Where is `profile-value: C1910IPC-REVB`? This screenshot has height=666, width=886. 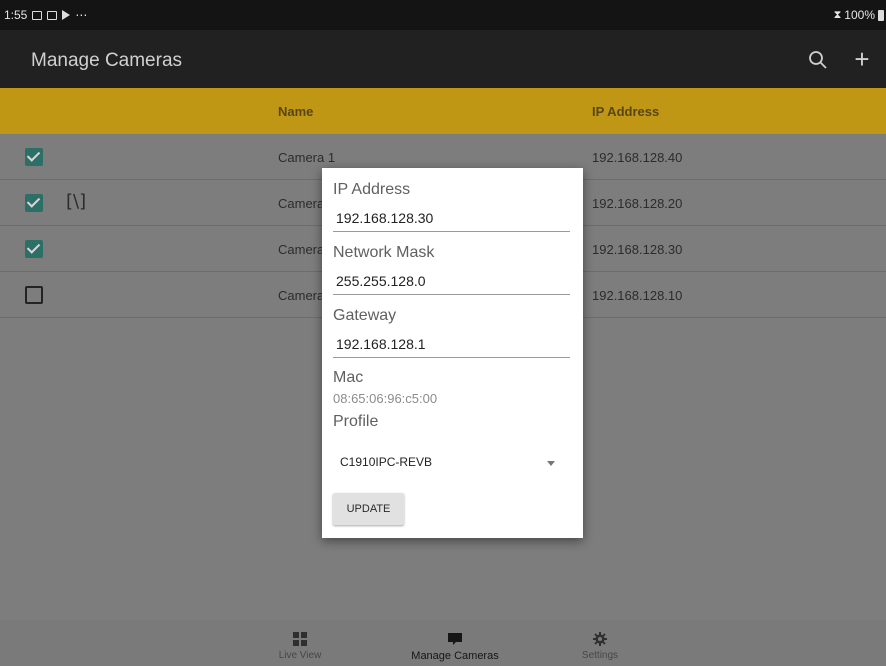
profile-value: C1910IPC-REVB is located at coordinates (386, 462).